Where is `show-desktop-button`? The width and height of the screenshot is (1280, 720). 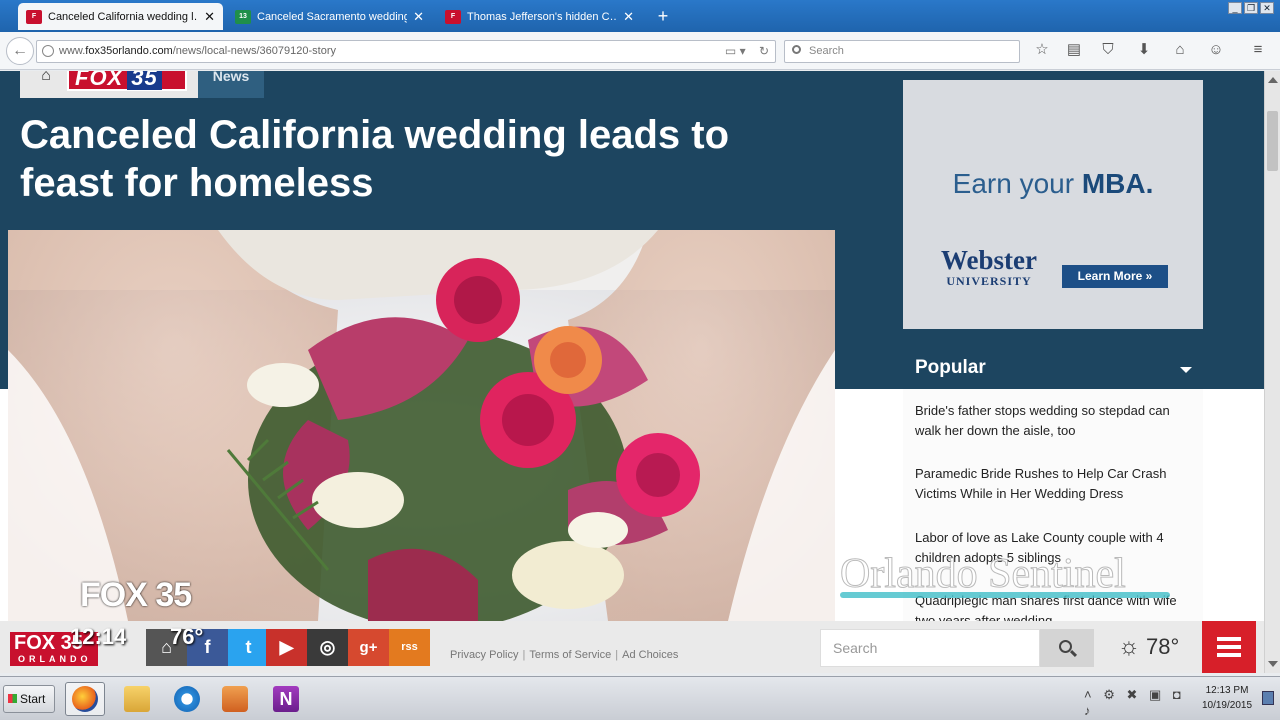 show-desktop-button is located at coordinates (1268, 698).